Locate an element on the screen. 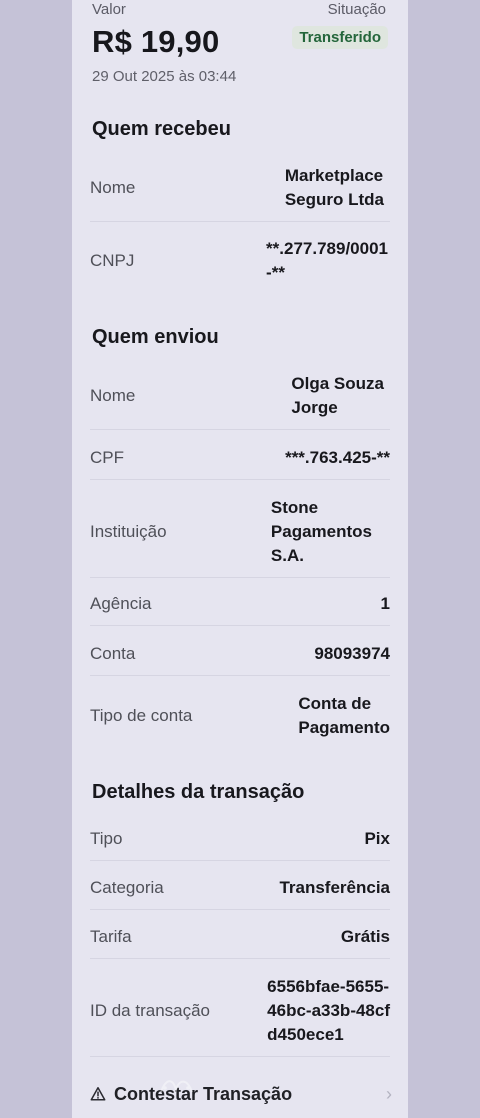  receiver-name-label: Nome is located at coordinates (113, 187).